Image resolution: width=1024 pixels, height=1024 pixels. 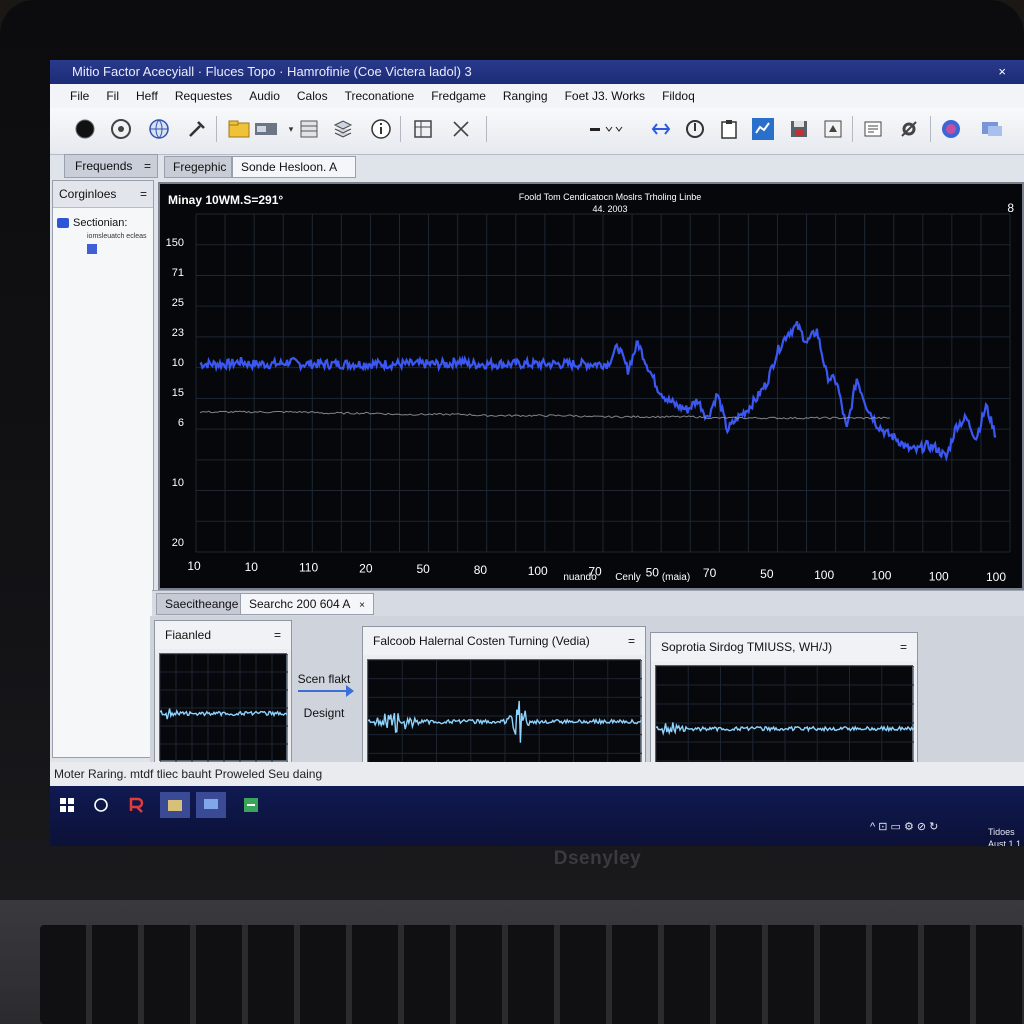 What do you see at coordinates (137, 805) in the screenshot?
I see `app-red-icon` at bounding box center [137, 805].